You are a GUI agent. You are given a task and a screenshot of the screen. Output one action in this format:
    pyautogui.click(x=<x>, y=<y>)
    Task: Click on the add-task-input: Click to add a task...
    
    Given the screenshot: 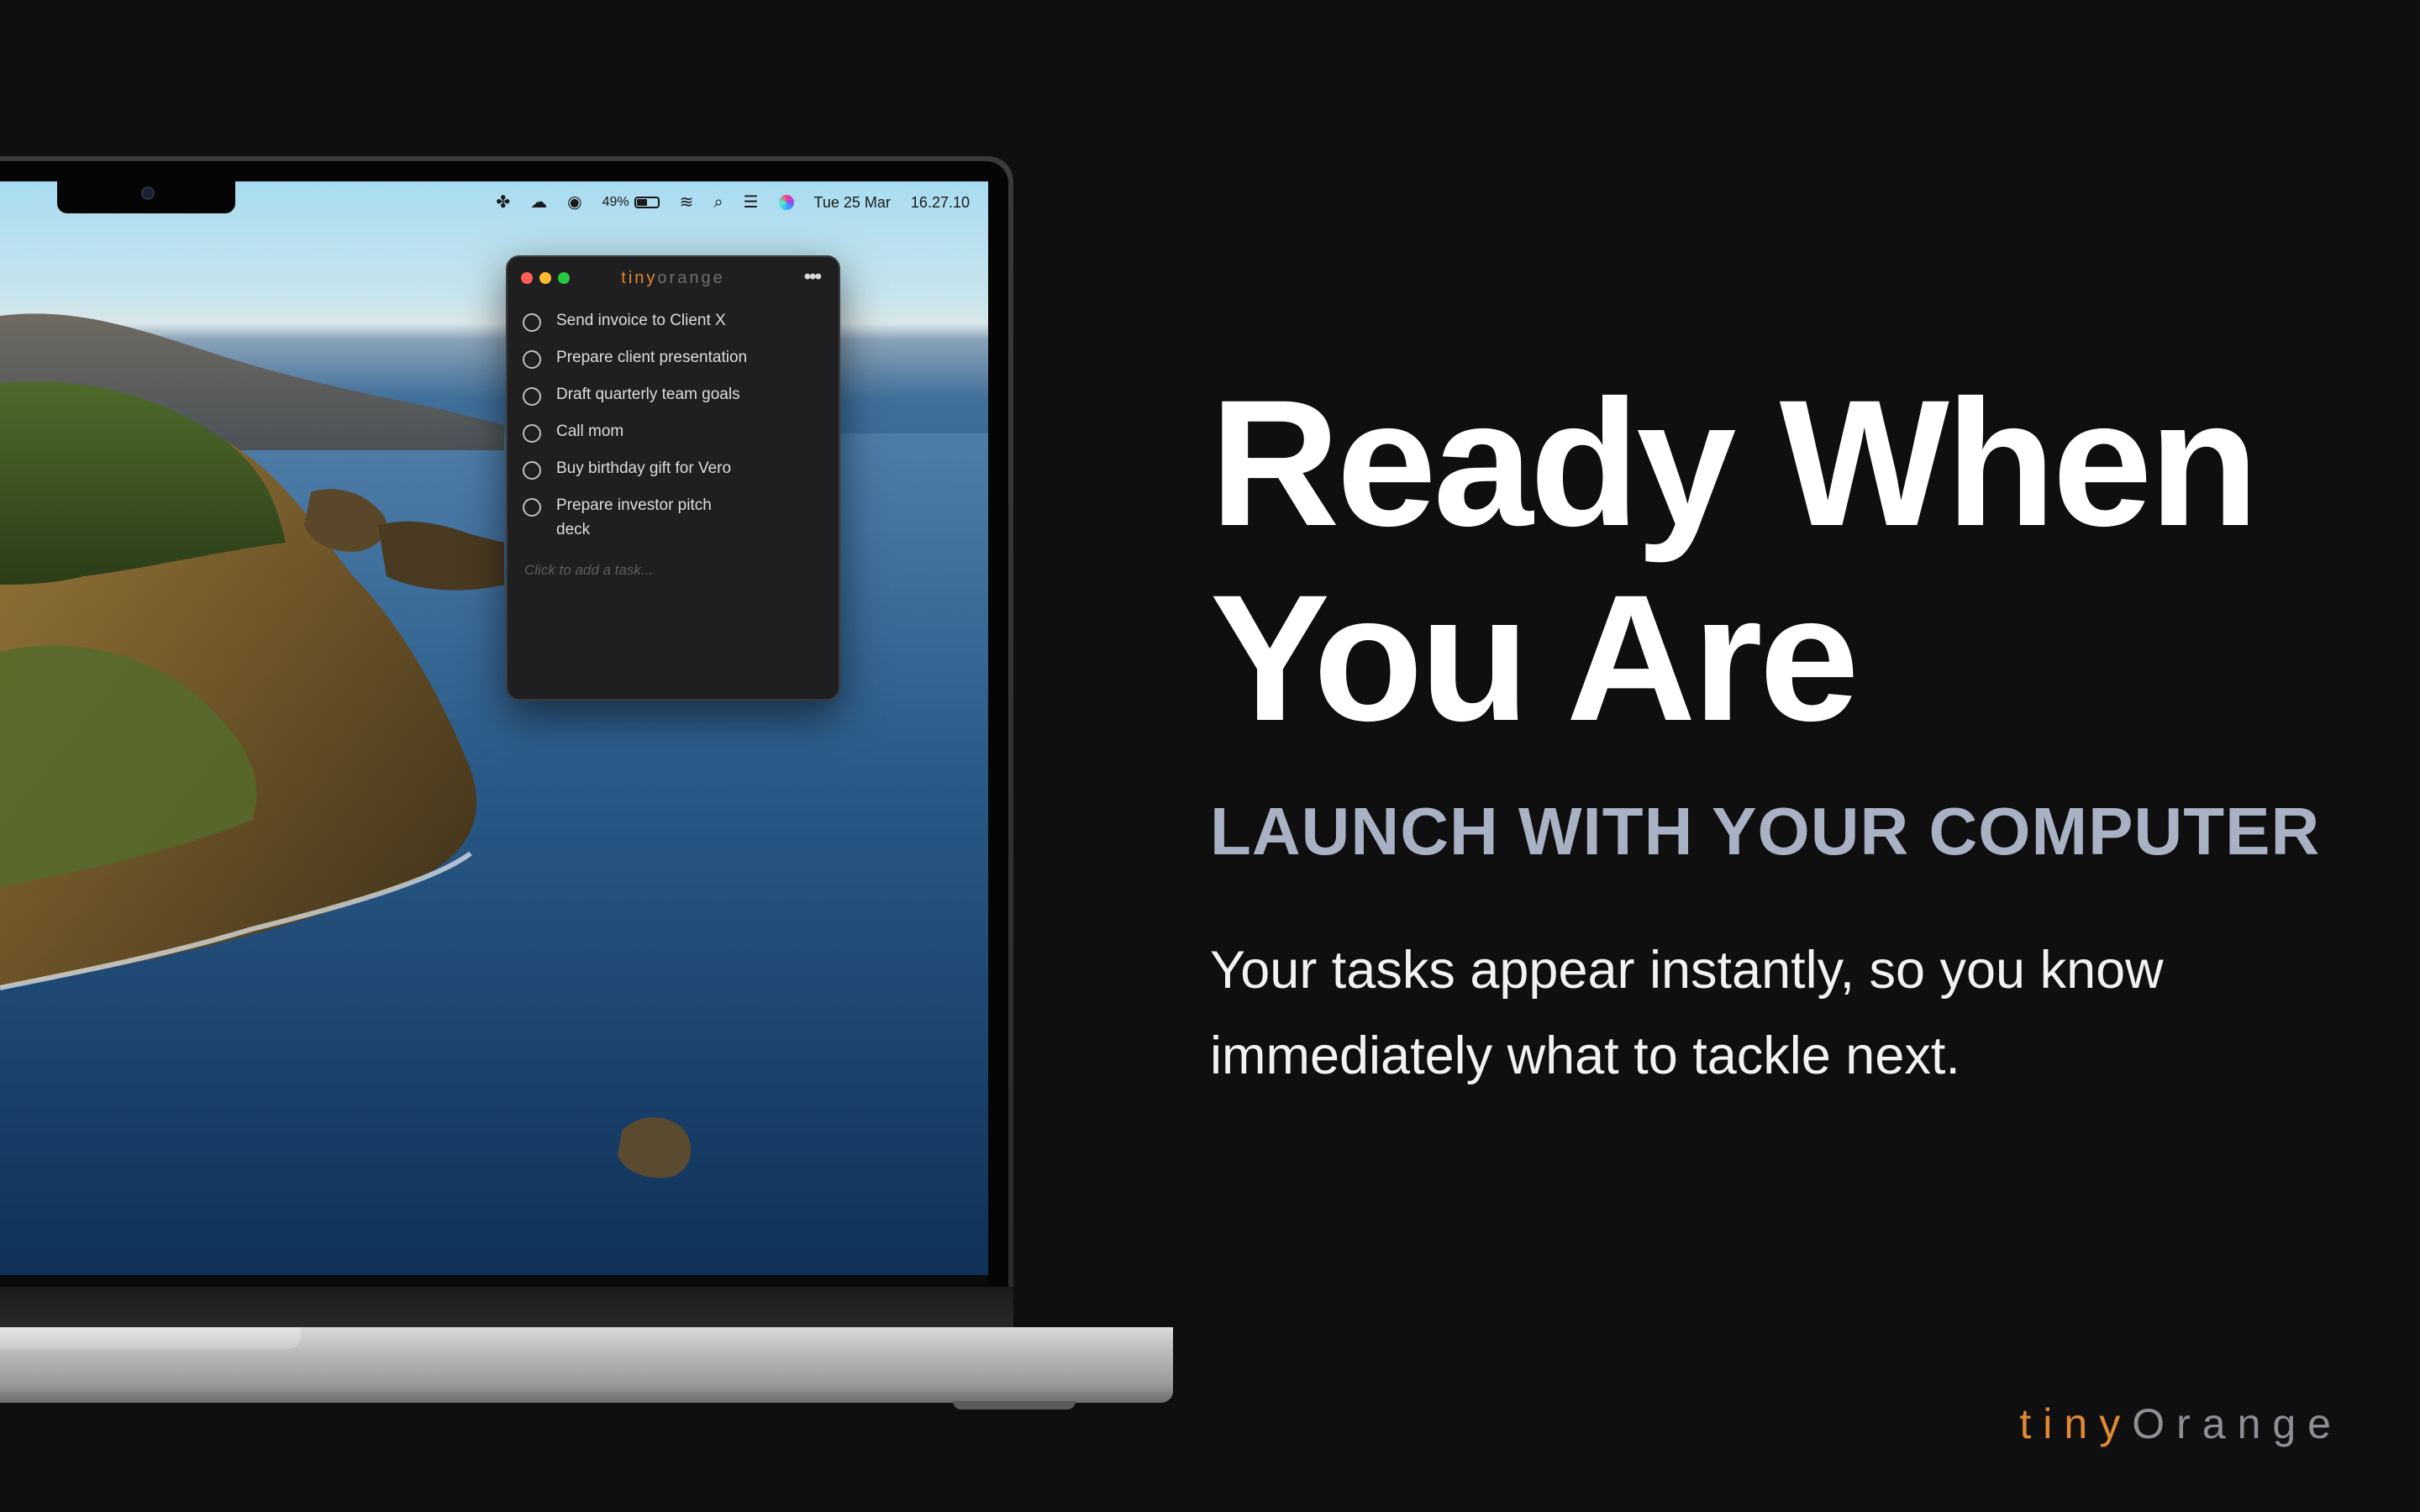 What is the action you would take?
    pyautogui.click(x=673, y=570)
    